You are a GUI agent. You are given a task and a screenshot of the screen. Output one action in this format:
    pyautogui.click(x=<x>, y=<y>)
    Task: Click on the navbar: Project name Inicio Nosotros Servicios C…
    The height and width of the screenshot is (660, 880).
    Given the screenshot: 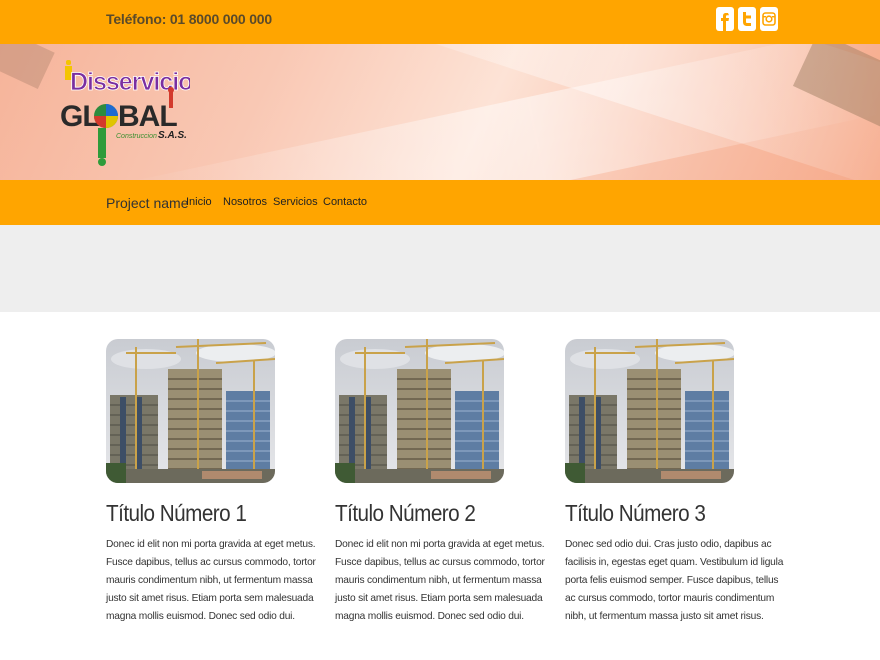 What is the action you would take?
    pyautogui.click(x=440, y=202)
    